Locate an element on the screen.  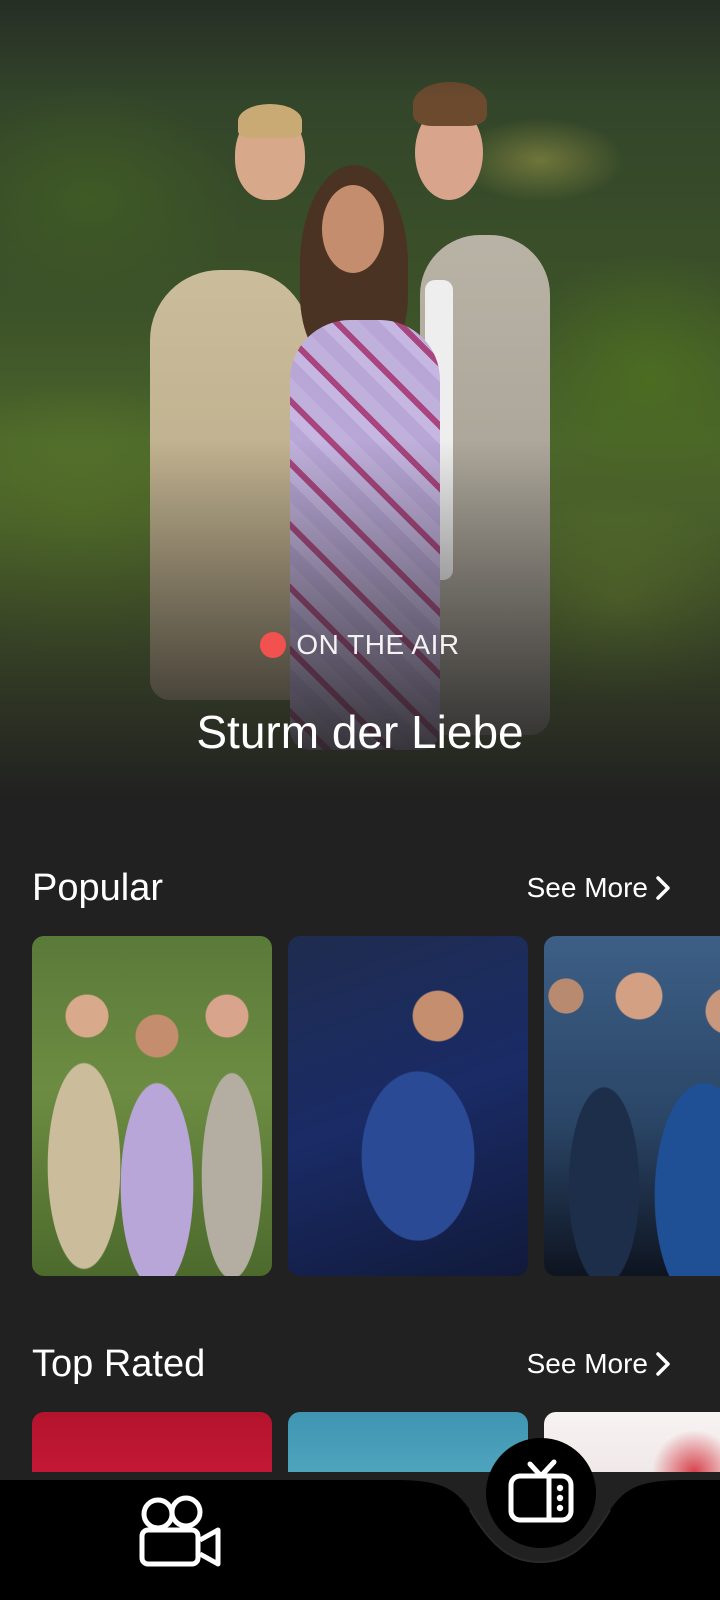
on-air-badge: ON THE AIR is located at coordinates (360, 645).